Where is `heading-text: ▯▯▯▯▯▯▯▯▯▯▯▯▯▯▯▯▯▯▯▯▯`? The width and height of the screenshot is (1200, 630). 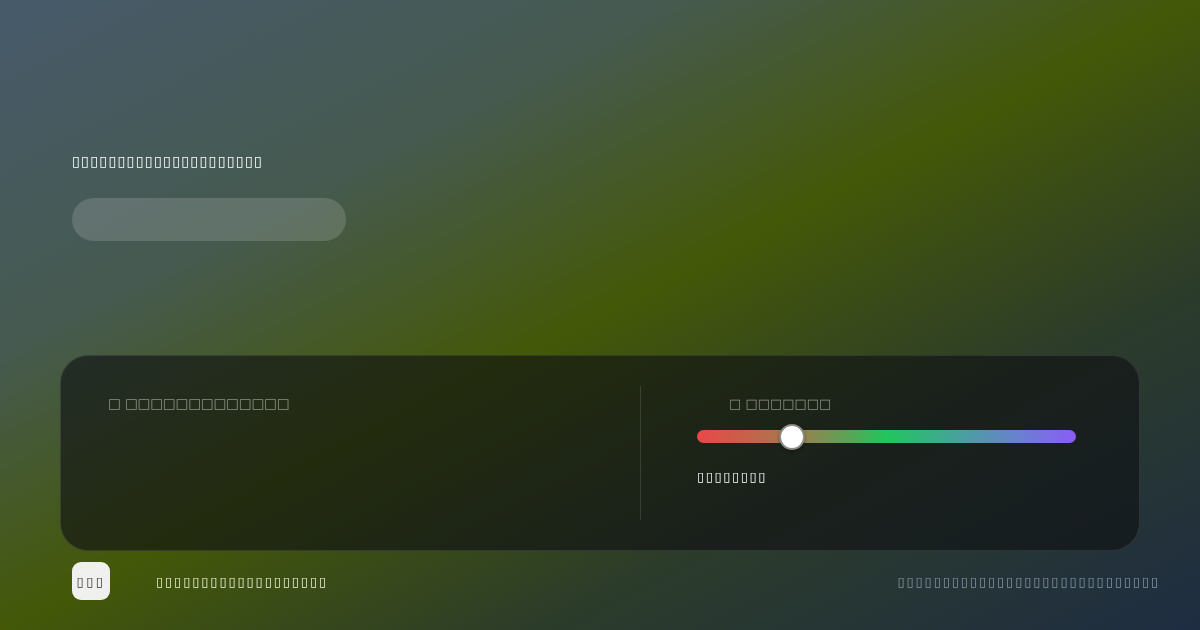 heading-text: ▯▯▯▯▯▯▯▯▯▯▯▯▯▯▯▯▯▯▯▯▯ is located at coordinates (168, 161).